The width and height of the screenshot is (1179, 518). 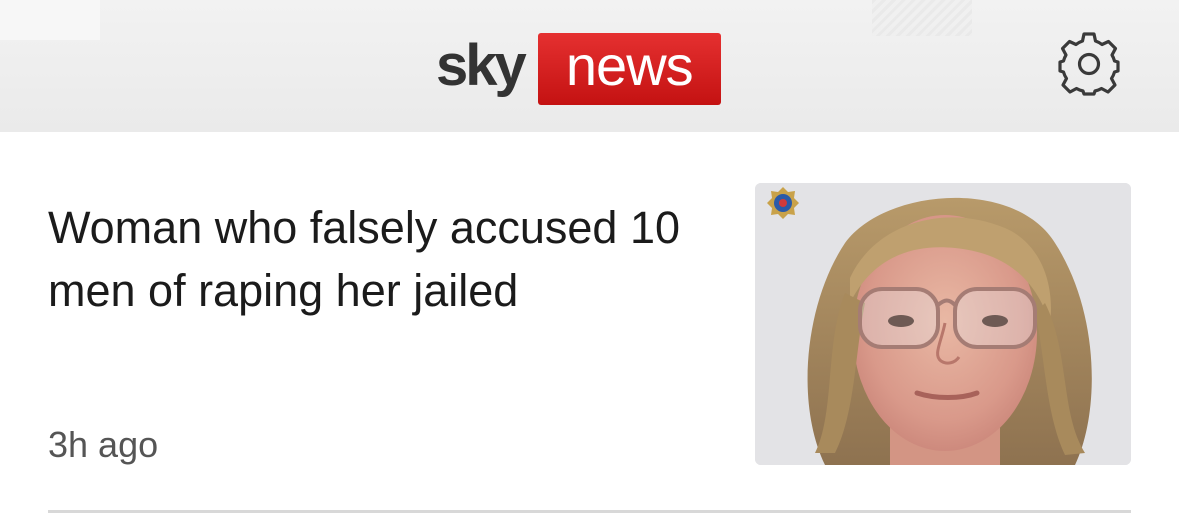 What do you see at coordinates (103, 444) in the screenshot?
I see `article-timestamp: 3h ago` at bounding box center [103, 444].